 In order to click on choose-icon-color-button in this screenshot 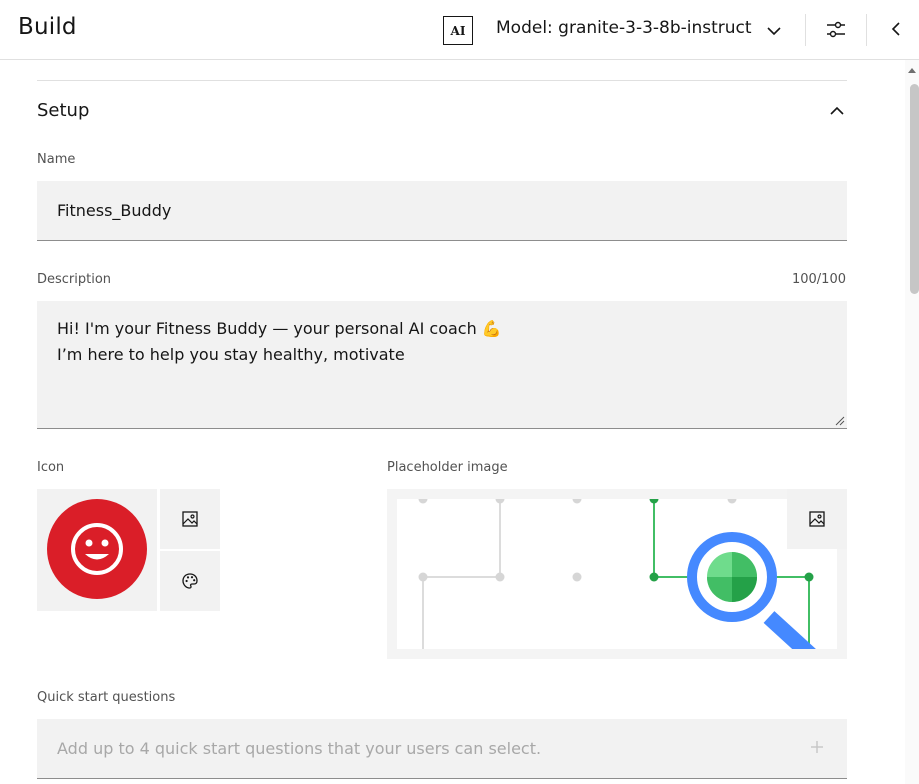, I will do `click(190, 581)`.